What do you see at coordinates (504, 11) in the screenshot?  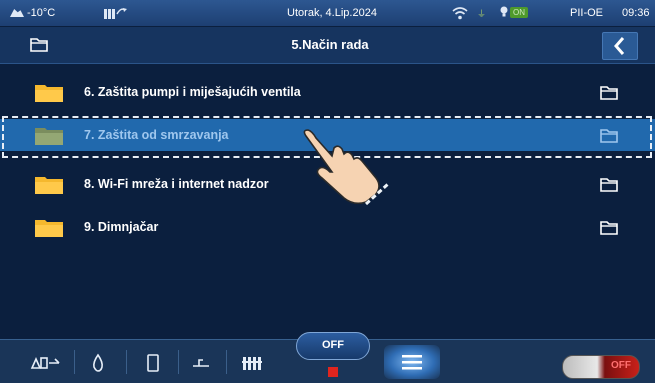 I see `bulb-icon` at bounding box center [504, 11].